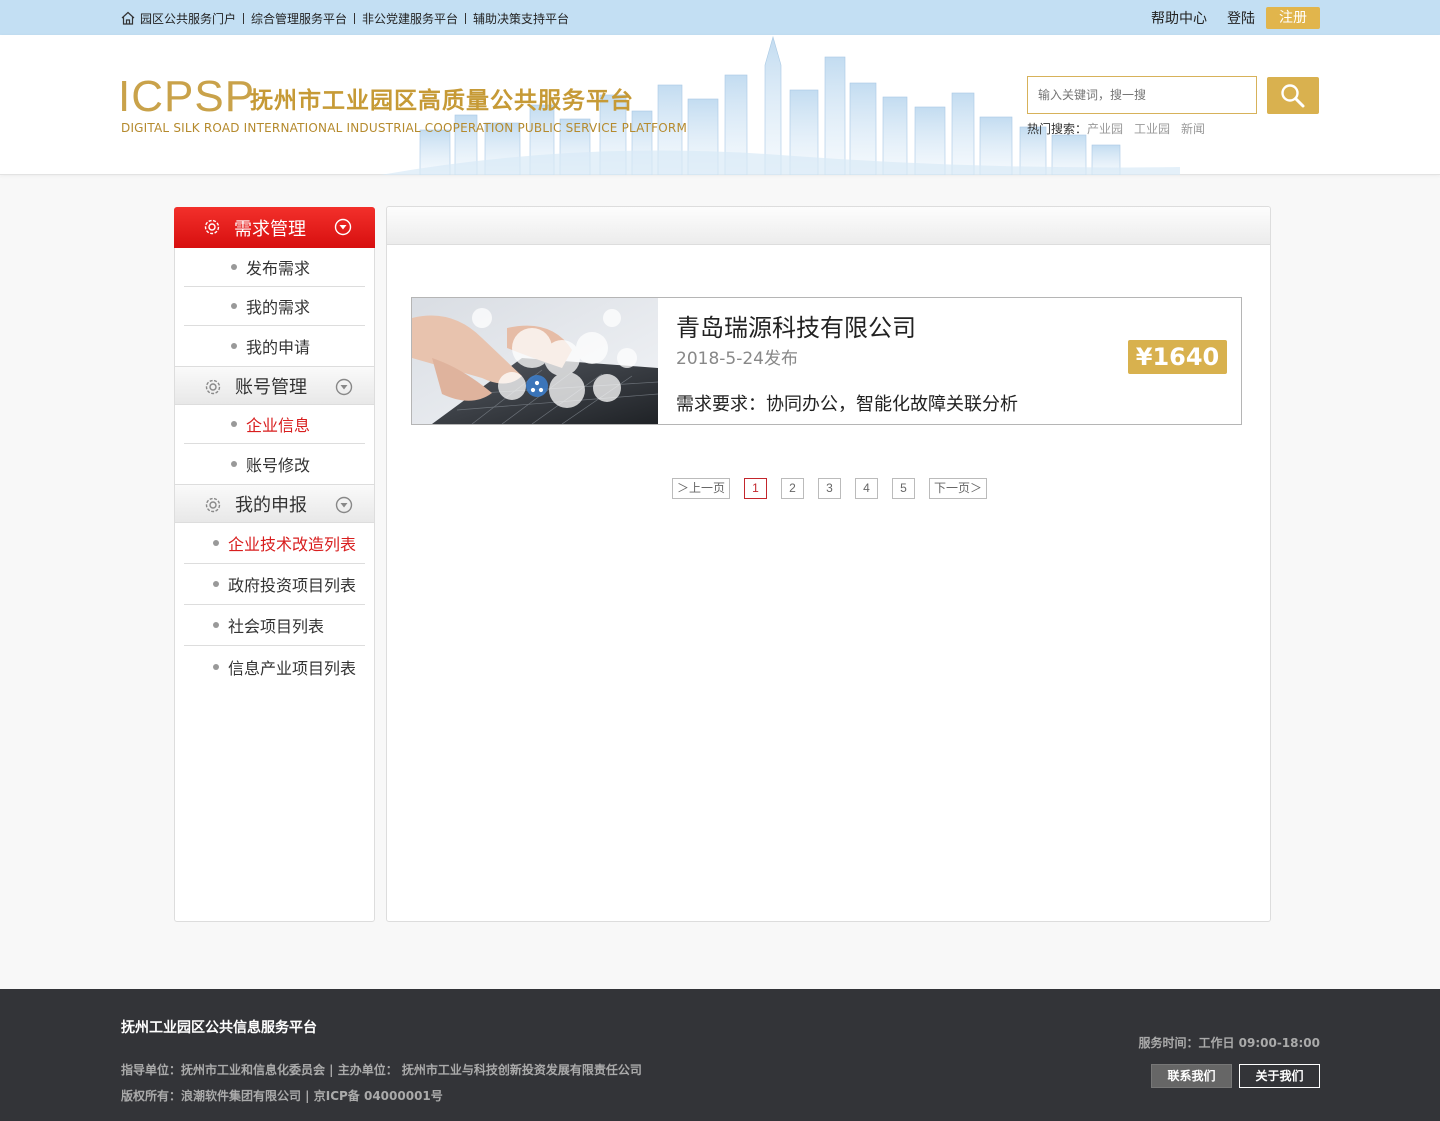 The width and height of the screenshot is (1440, 1121). I want to click on hot-search-label: 热门搜索：, so click(1057, 129).